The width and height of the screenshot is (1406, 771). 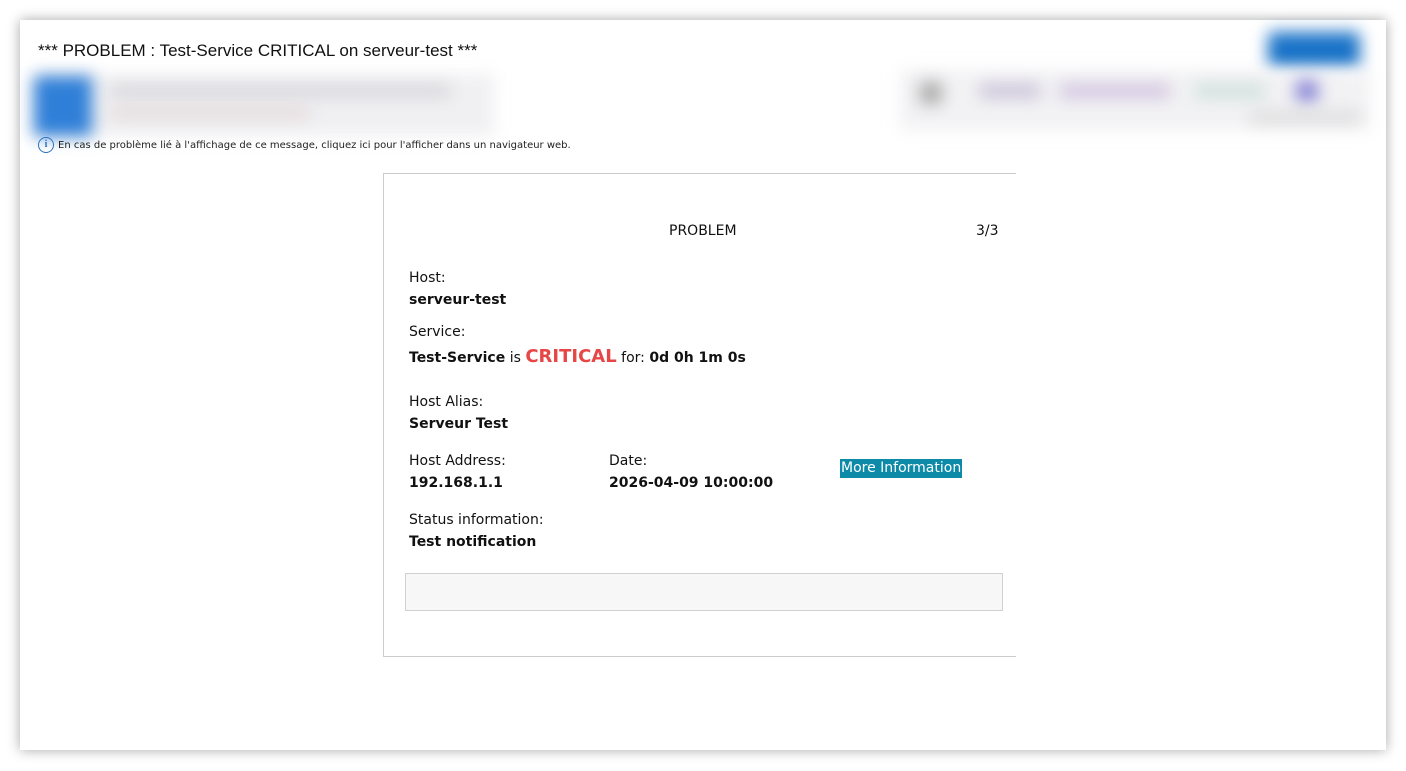 I want to click on duration-value: 0d 0h 1m 0s, so click(x=697, y=358).